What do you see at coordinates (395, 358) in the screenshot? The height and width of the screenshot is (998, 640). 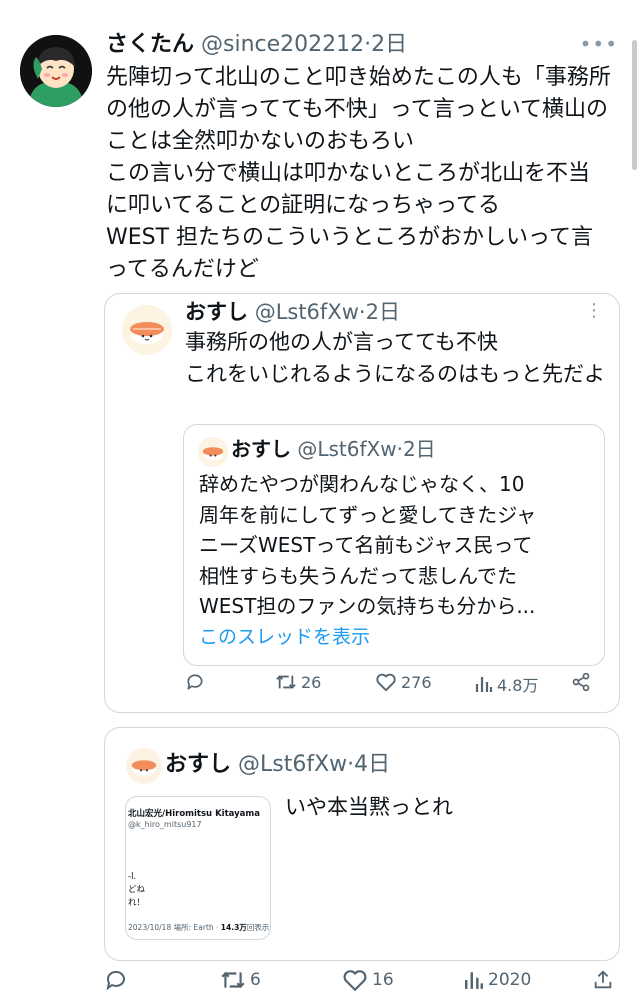 I see `quote-text: 事務所の他の人が言ってても不快 これをいじれるようになるのはもっと先だよ` at bounding box center [395, 358].